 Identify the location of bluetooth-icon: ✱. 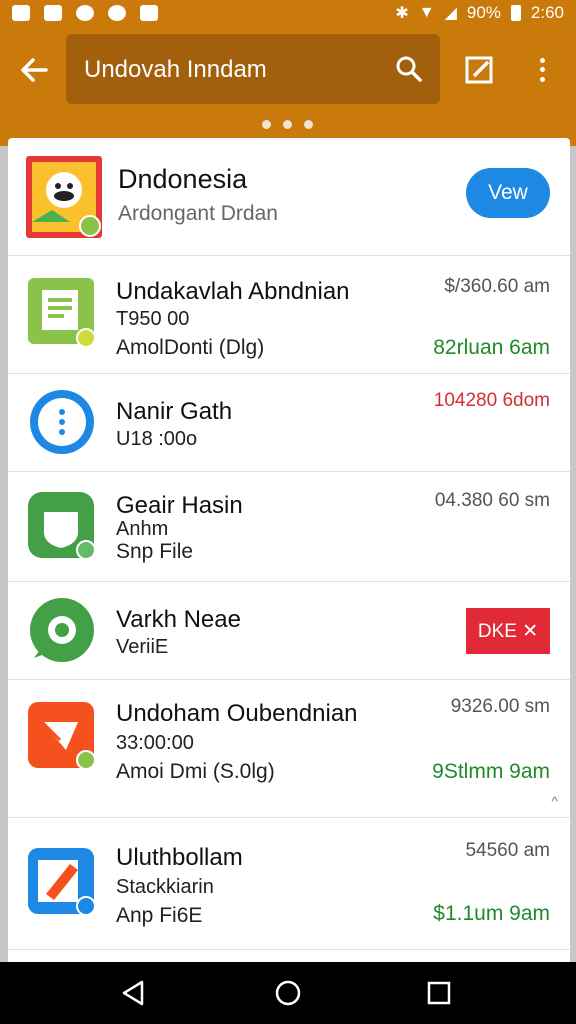
(402, 13).